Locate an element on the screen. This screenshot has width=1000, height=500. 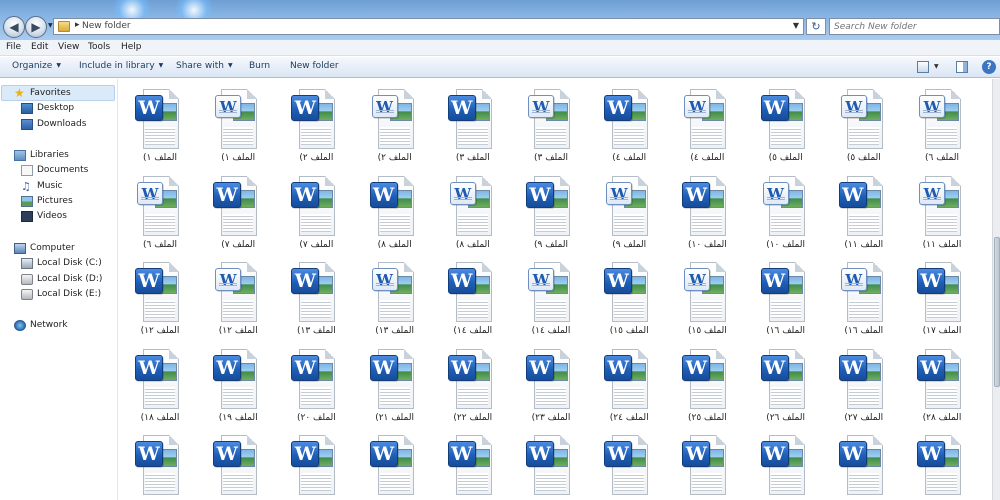
breadcrumb: New folder is located at coordinates (106, 26).